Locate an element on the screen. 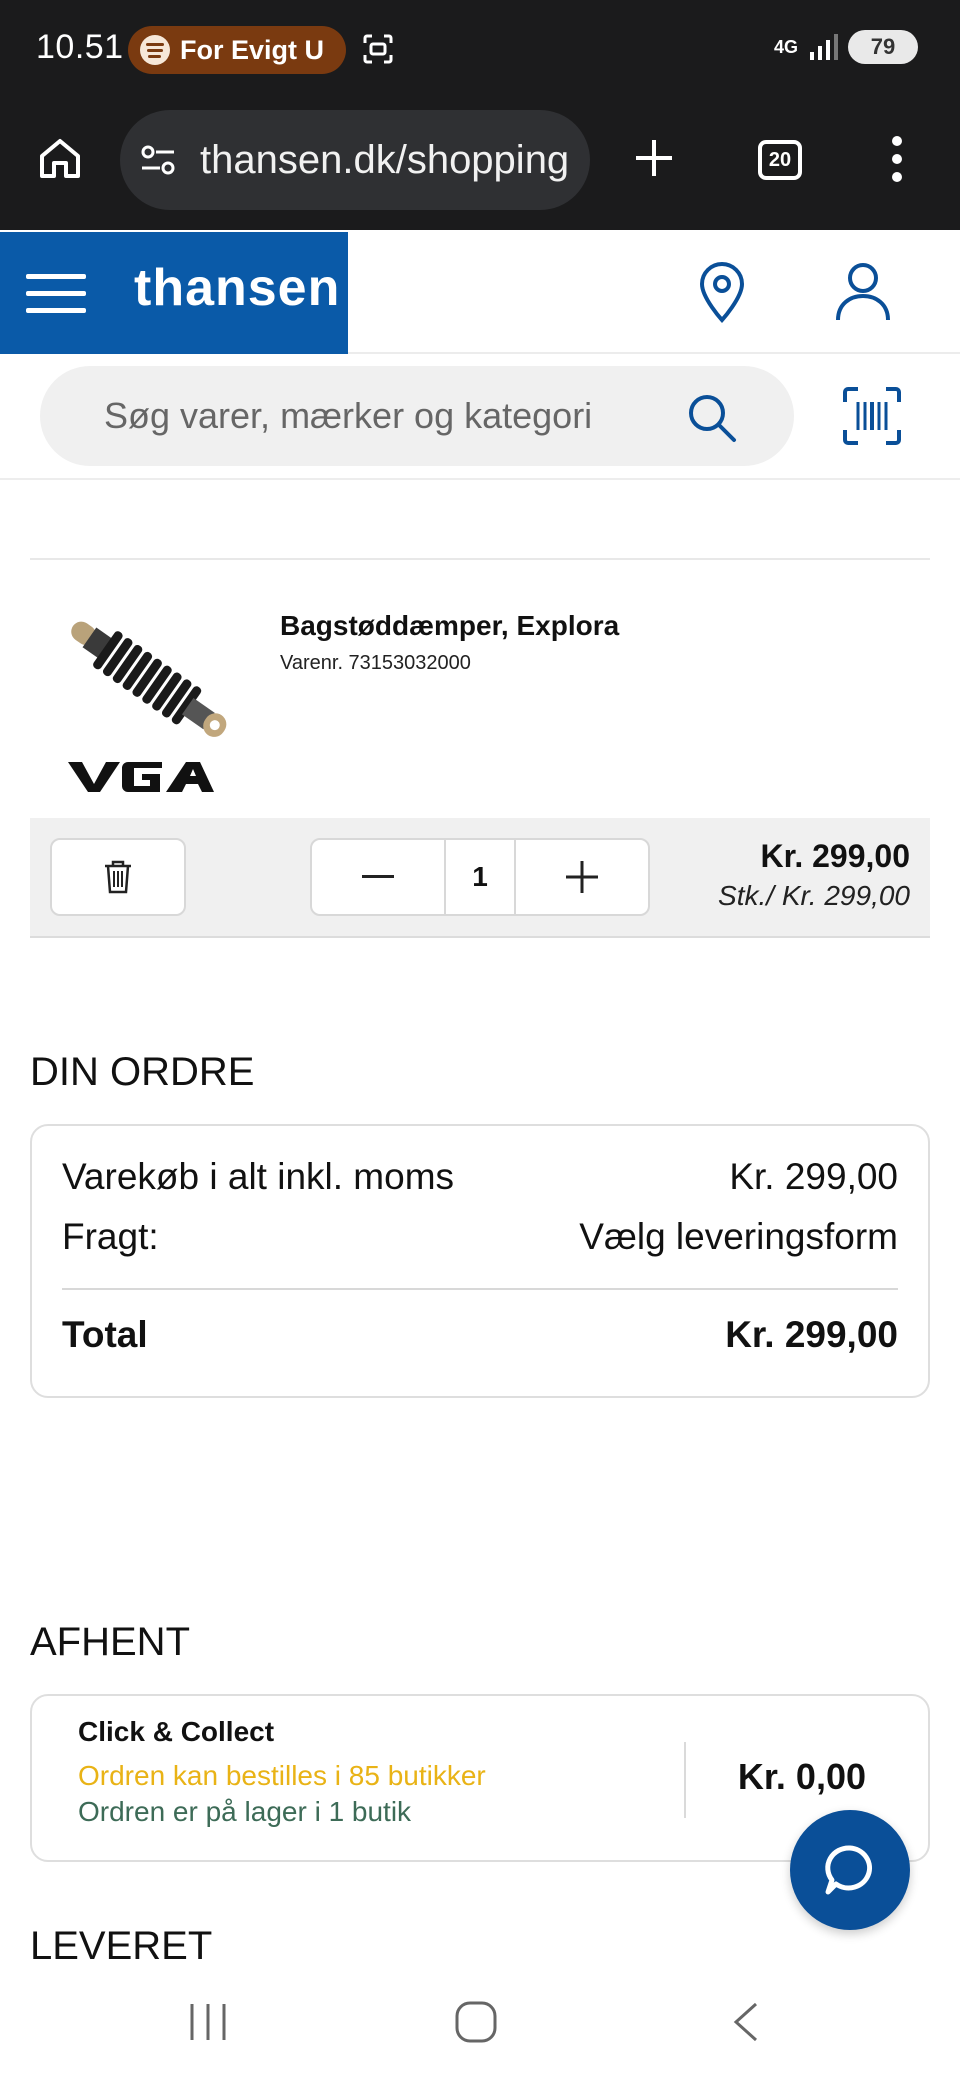 This screenshot has height=2080, width=960. cart-item-controls: 1 Kr. 299,00 Stk./ Kr. 299,00 is located at coordinates (480, 878).